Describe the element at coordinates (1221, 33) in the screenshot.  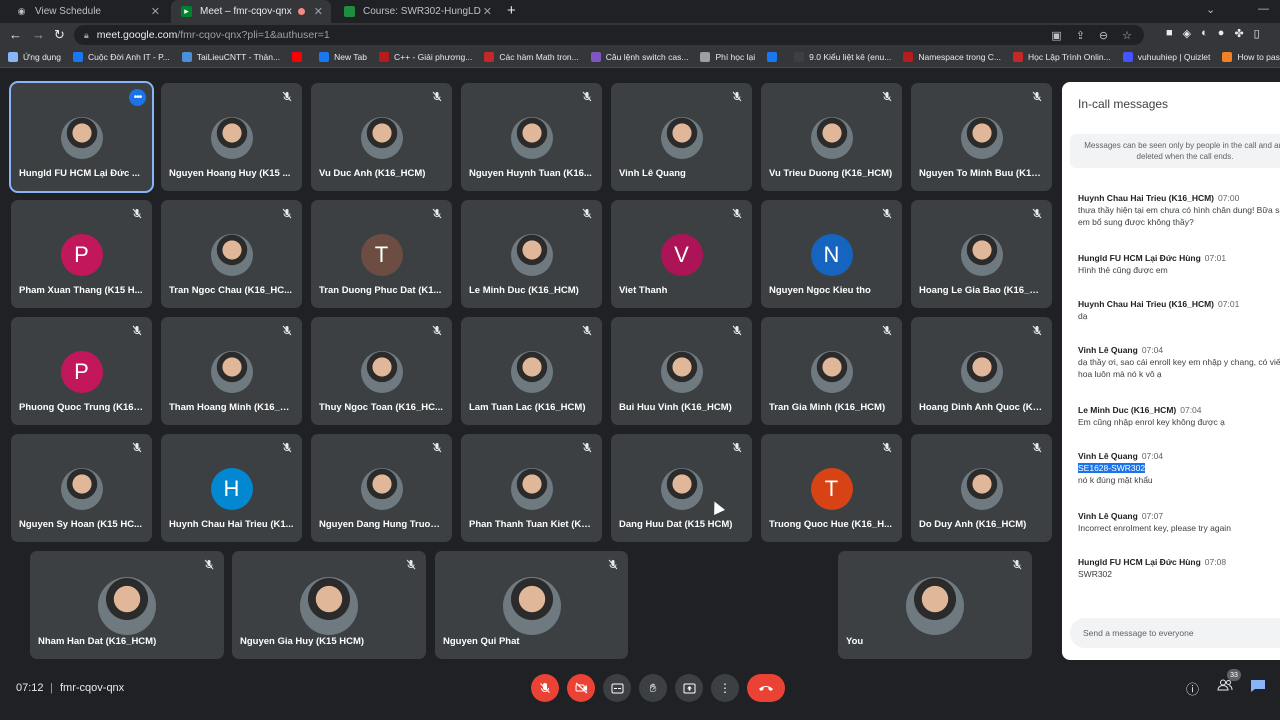
I see `extension-icon: ●` at that location.